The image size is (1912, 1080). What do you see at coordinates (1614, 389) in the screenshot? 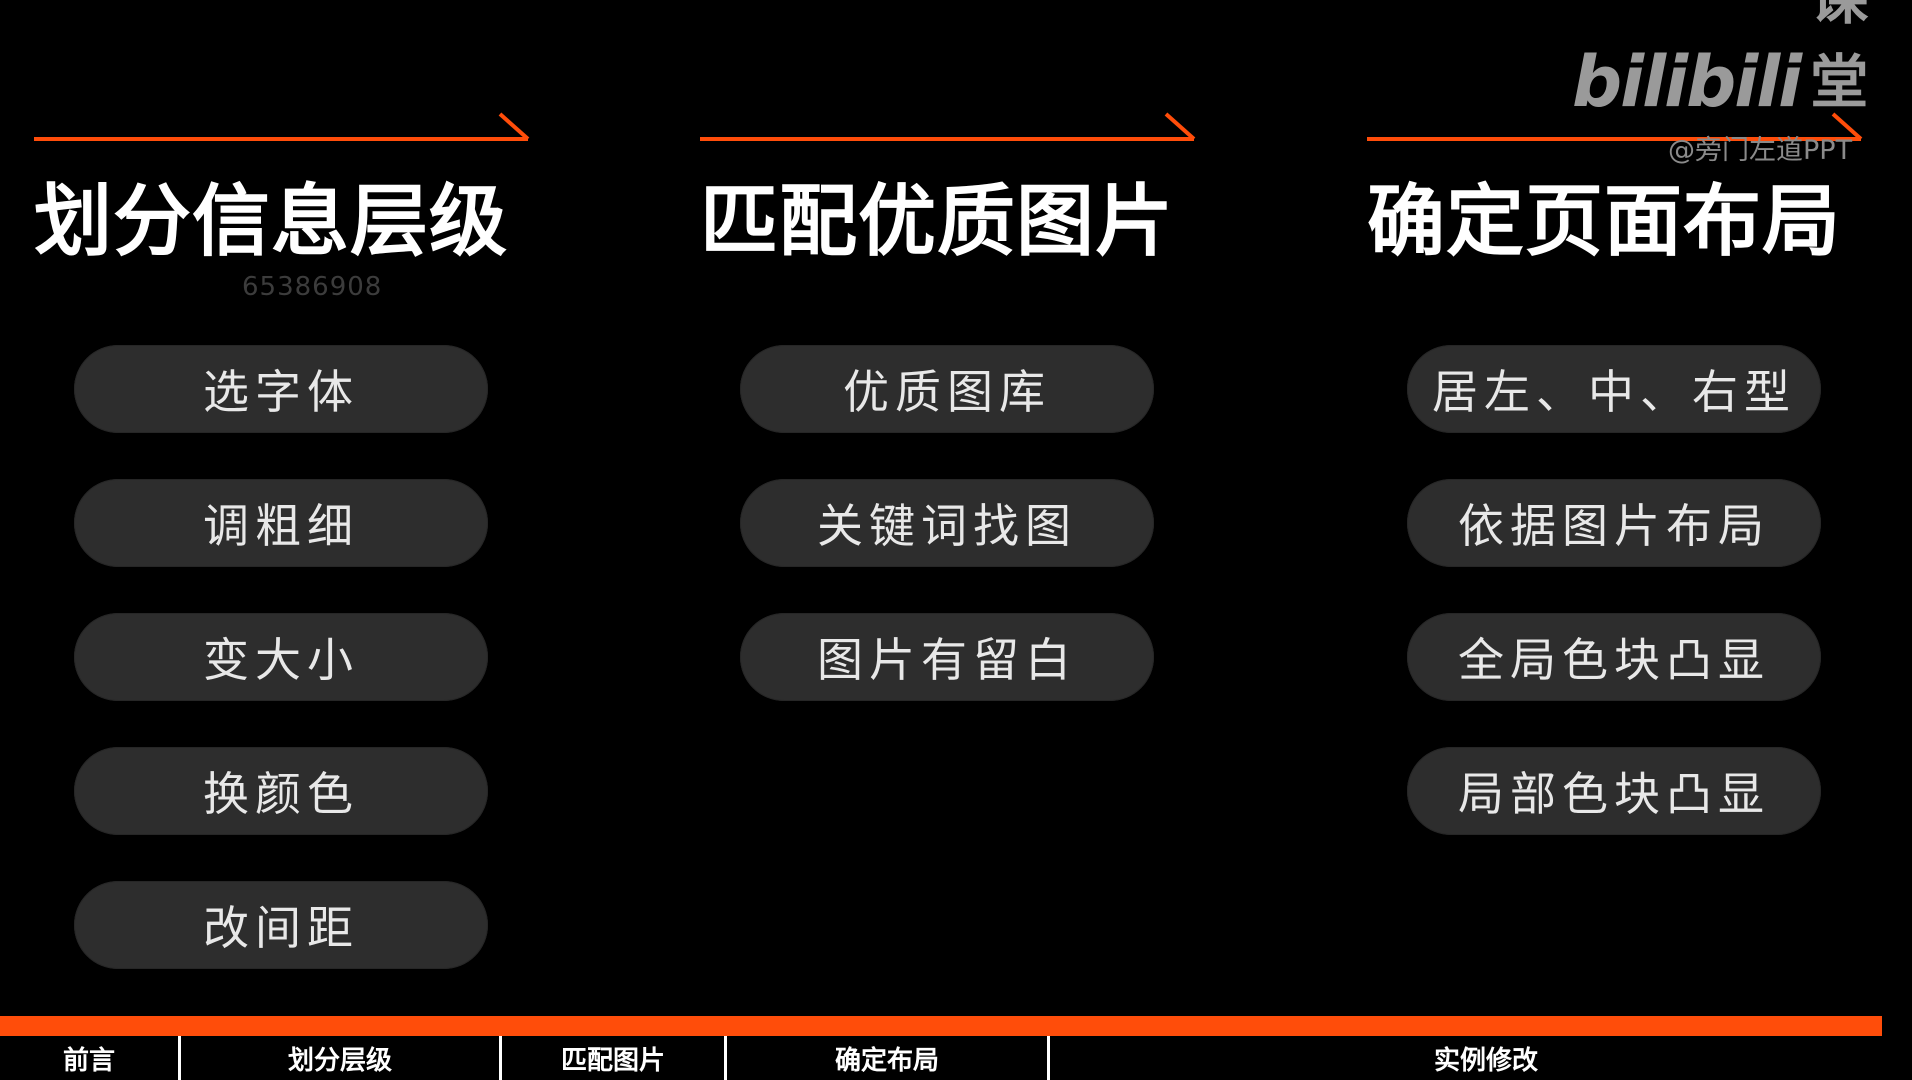
I see `pill-button: 居左、中、右型` at bounding box center [1614, 389].